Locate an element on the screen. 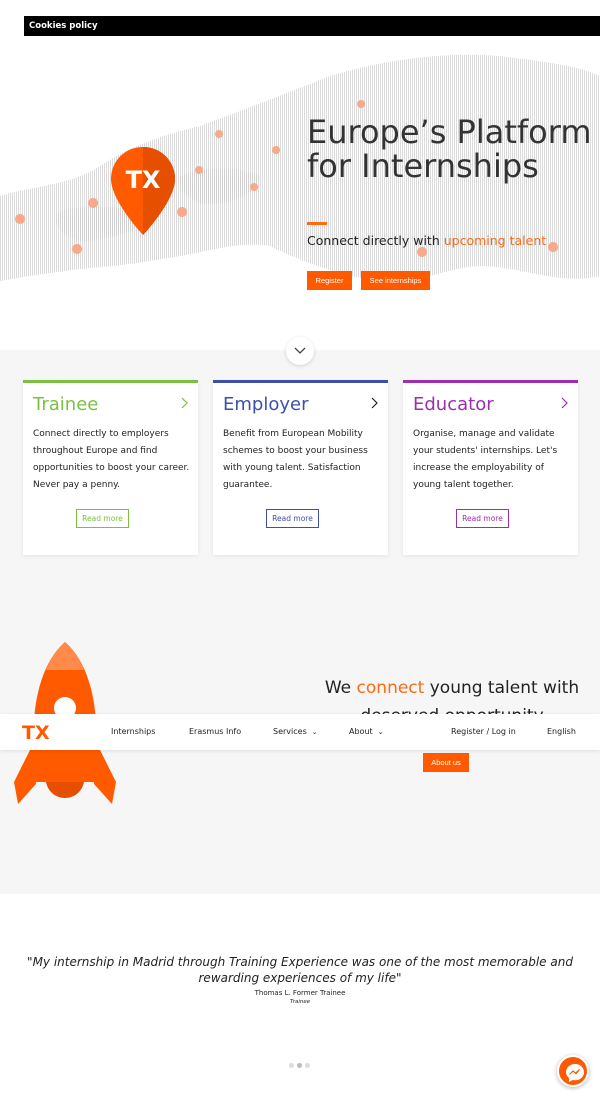 Image resolution: width=600 pixels, height=1098 pixels. scroll-down-button is located at coordinates (300, 351).